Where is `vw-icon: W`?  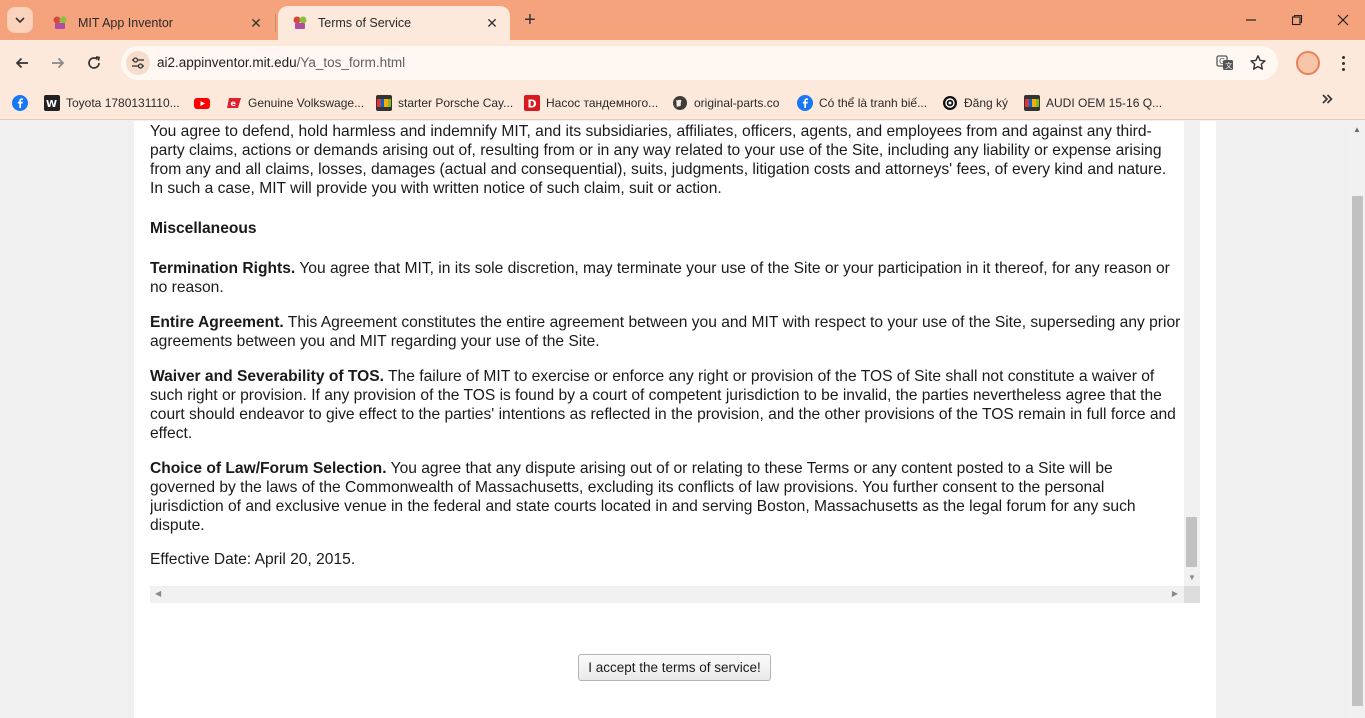
vw-icon: W is located at coordinates (52, 103).